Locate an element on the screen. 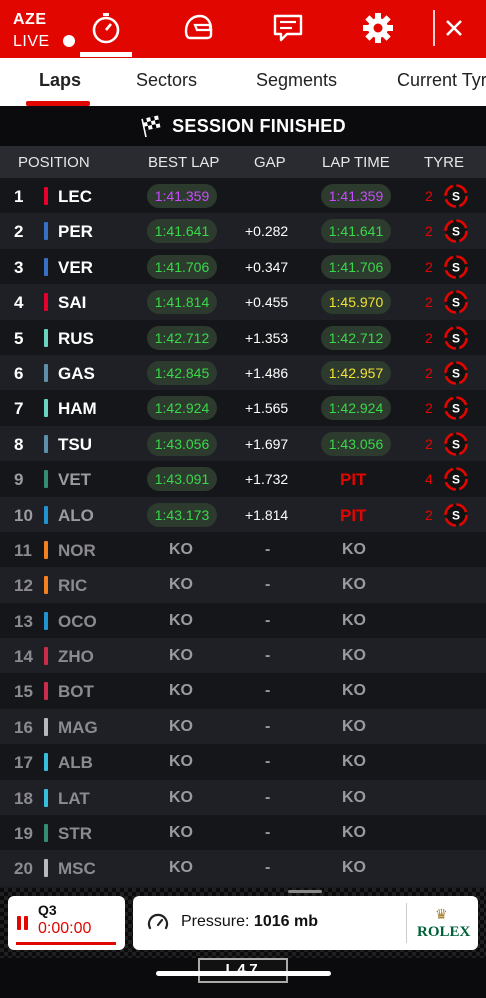  tyre-age: 4 is located at coordinates (429, 479).